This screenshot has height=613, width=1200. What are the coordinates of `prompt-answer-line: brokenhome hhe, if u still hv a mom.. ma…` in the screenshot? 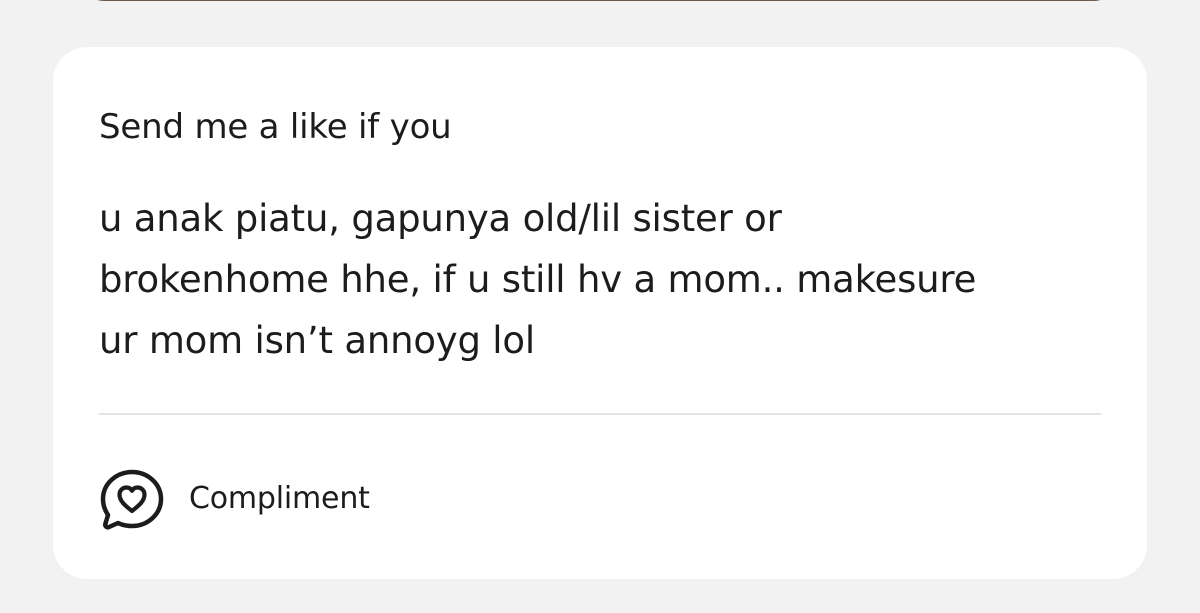 It's located at (538, 279).